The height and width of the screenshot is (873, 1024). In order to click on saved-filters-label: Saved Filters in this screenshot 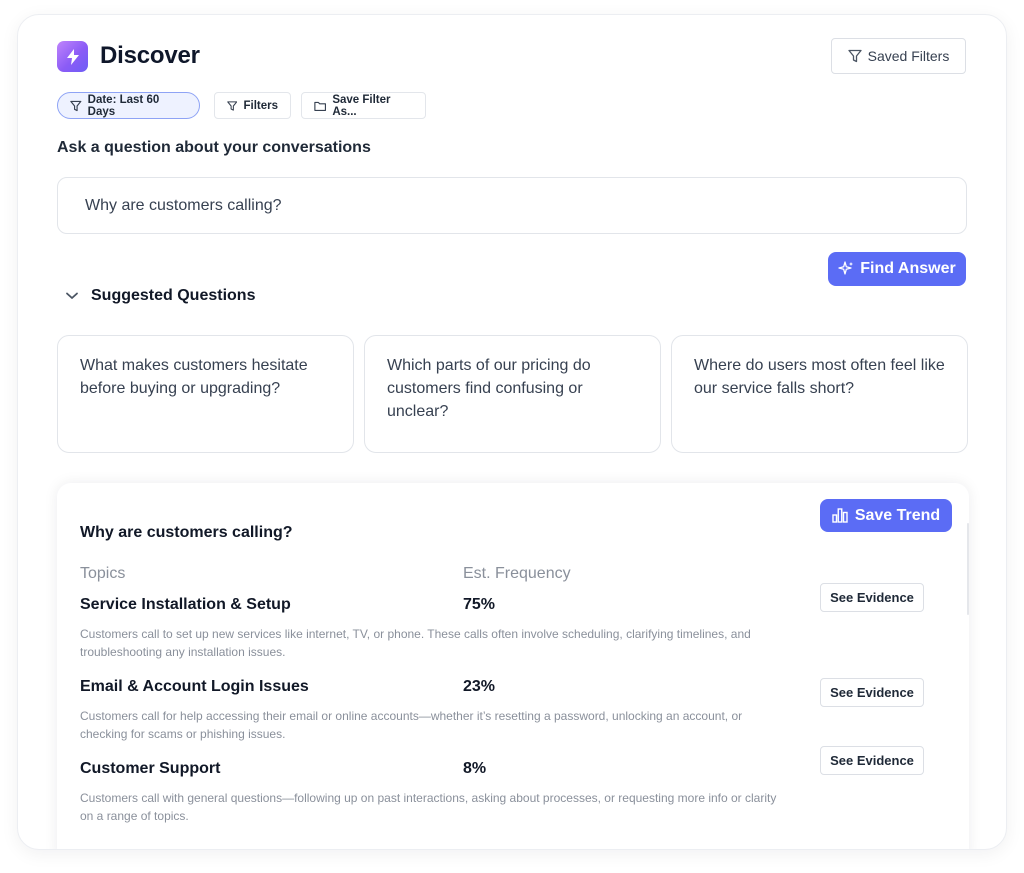, I will do `click(908, 56)`.